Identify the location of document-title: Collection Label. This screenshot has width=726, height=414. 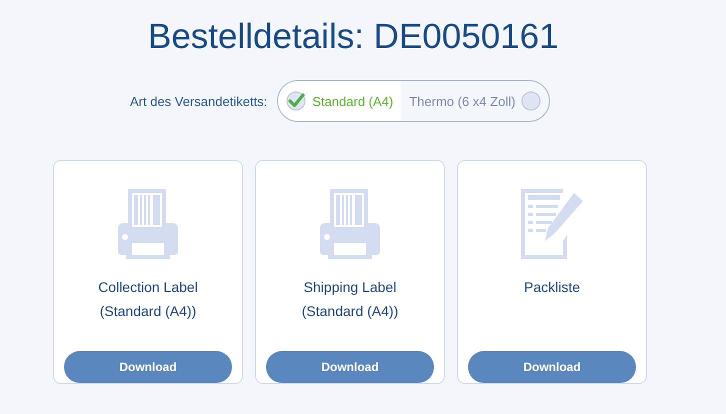
(148, 287).